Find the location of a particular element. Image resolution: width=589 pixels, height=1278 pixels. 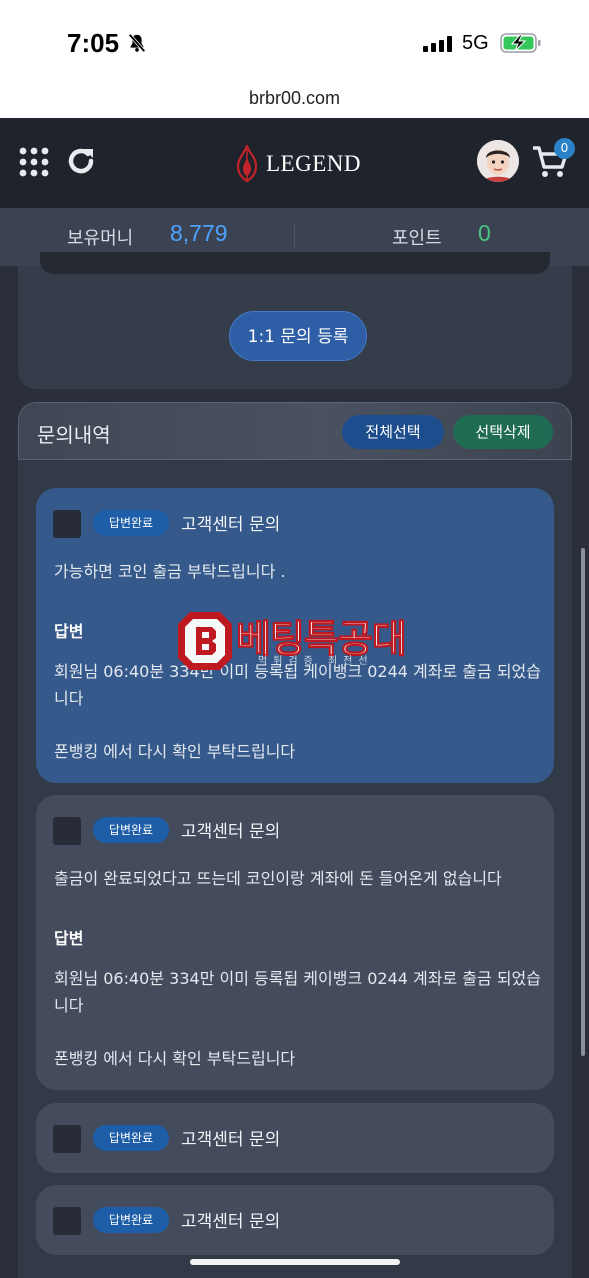

money-value: 8,779 is located at coordinates (199, 233).